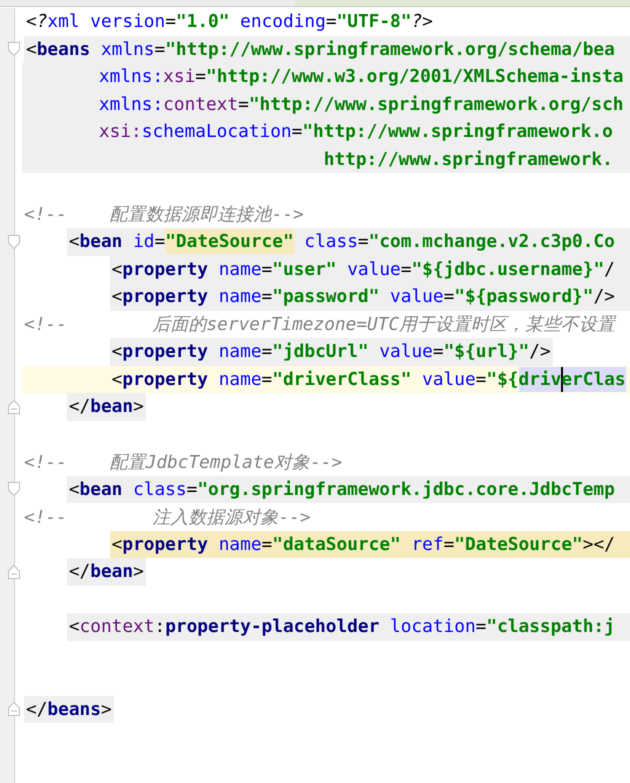 Image resolution: width=630 pixels, height=783 pixels. What do you see at coordinates (229, 22) in the screenshot?
I see `code-line: <?xml version="1.0" encoding="UTF-8"?>` at bounding box center [229, 22].